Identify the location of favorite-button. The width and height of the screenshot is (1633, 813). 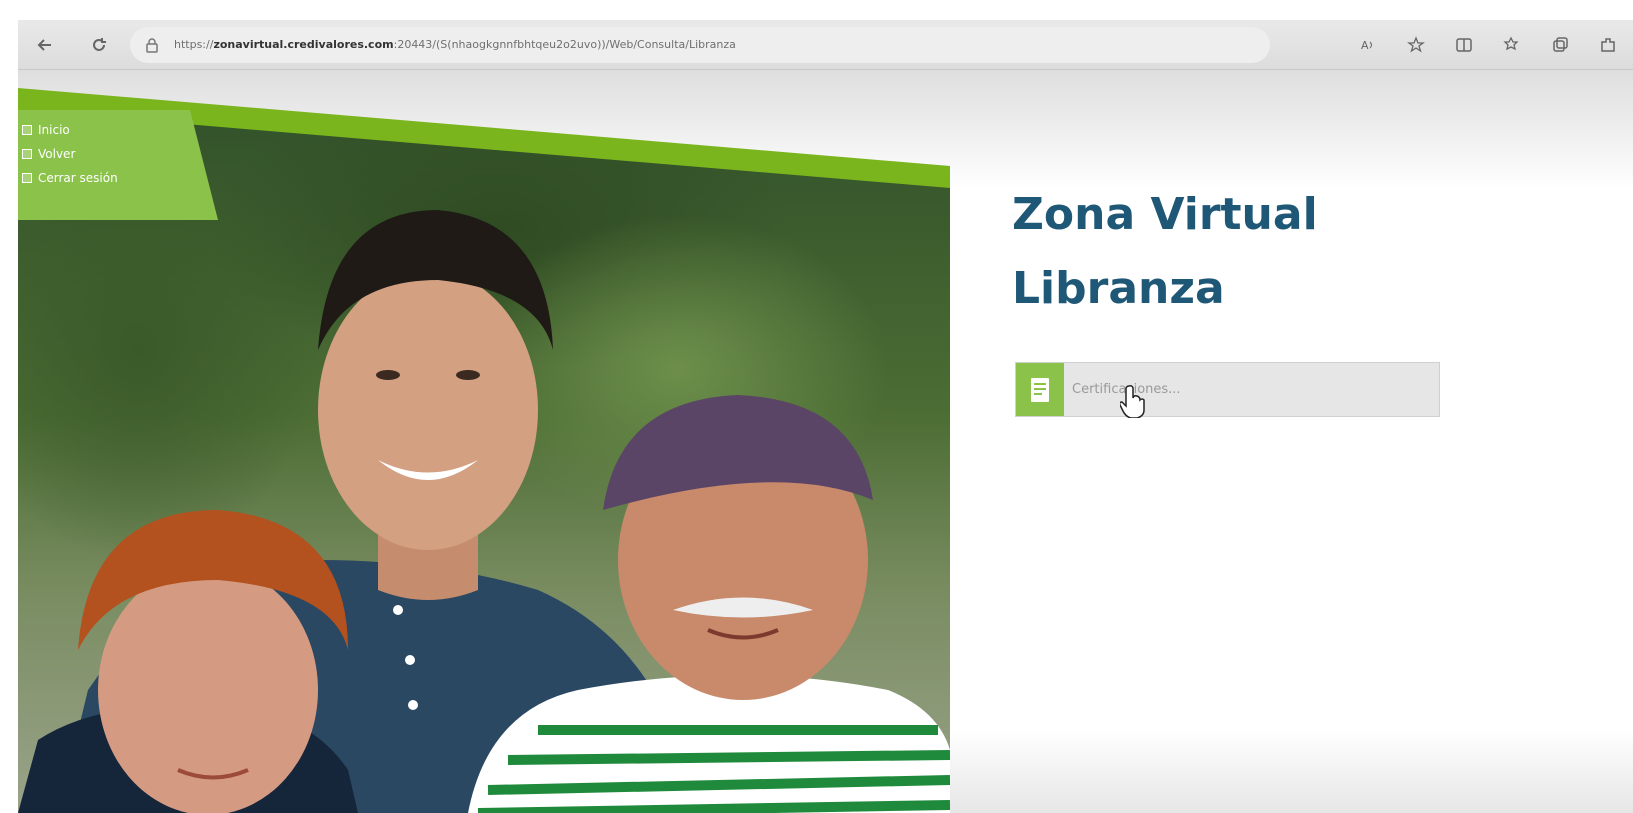
(1416, 45).